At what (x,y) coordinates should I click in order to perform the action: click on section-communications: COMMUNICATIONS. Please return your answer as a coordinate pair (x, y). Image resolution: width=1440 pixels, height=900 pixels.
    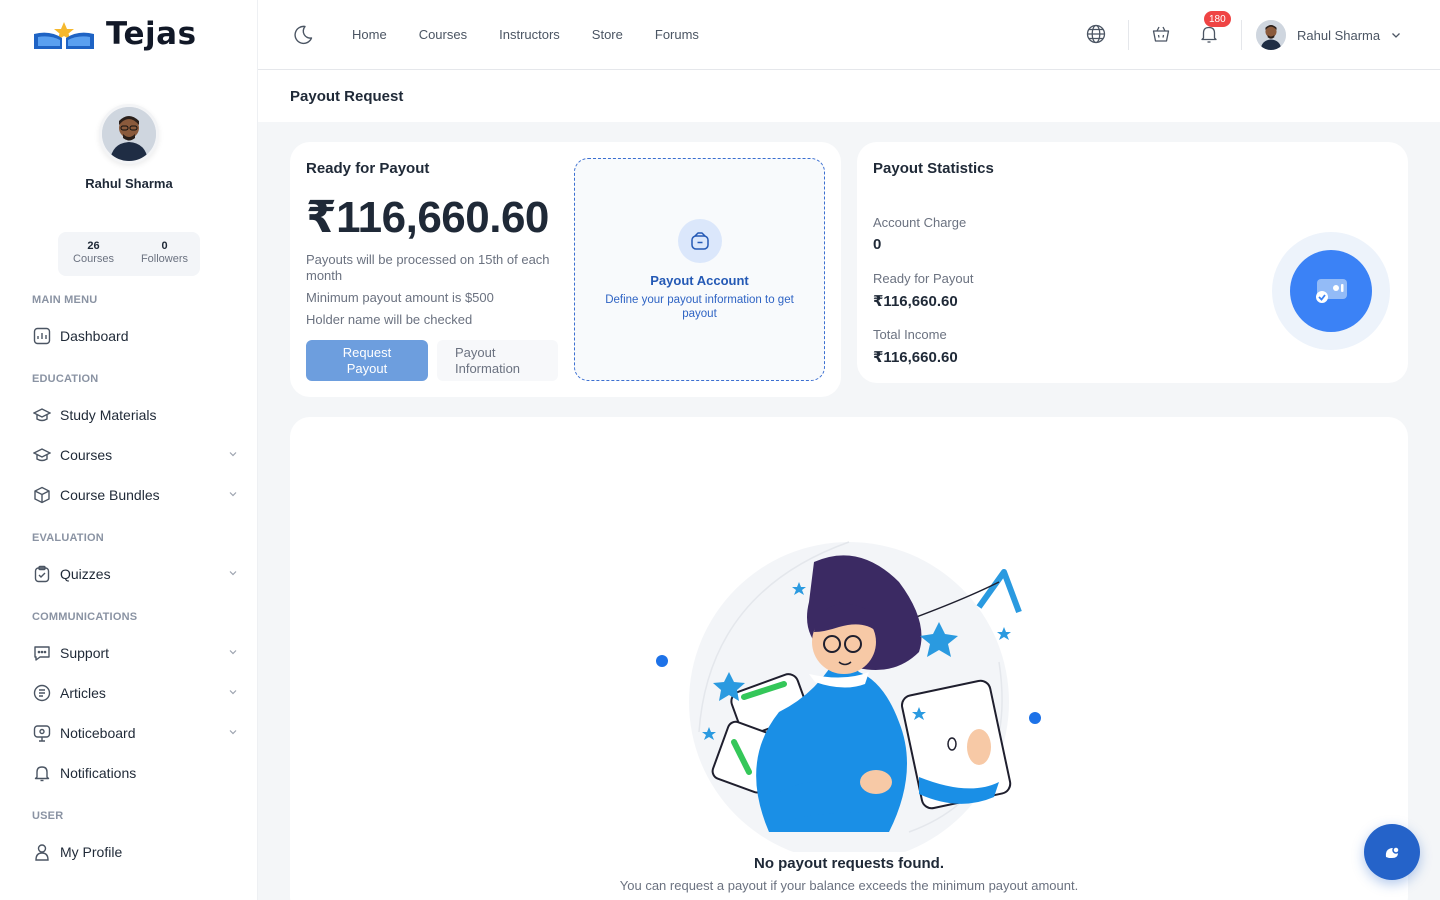
    Looking at the image, I should click on (85, 617).